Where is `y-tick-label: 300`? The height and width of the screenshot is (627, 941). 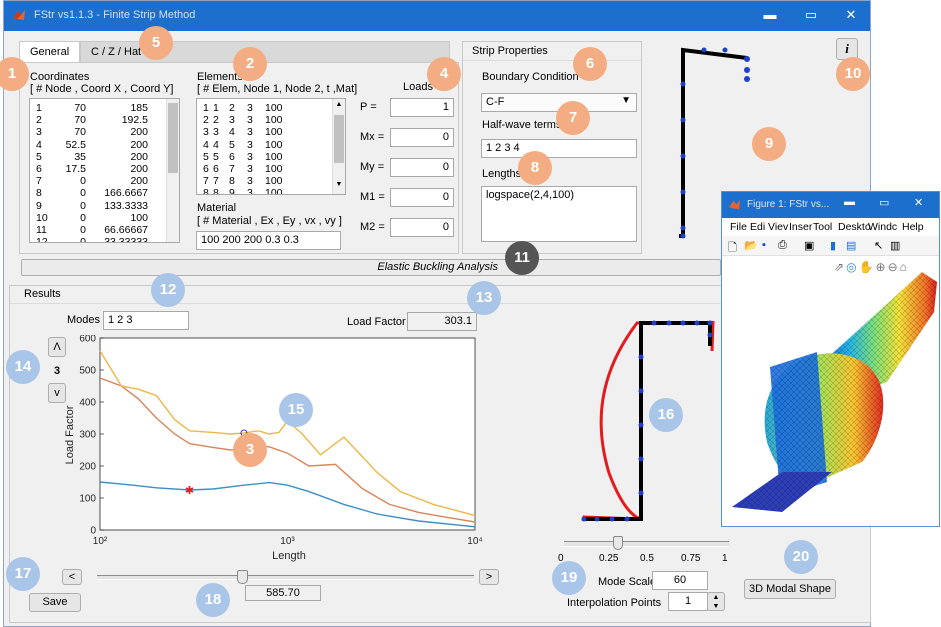 y-tick-label: 300 is located at coordinates (87, 435).